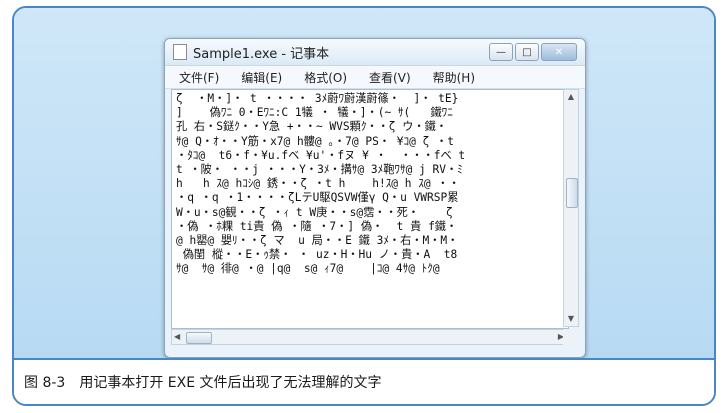 The height and width of the screenshot is (413, 725). Describe the element at coordinates (261, 77) in the screenshot. I see `menu-edit: 编辑(E)` at that location.